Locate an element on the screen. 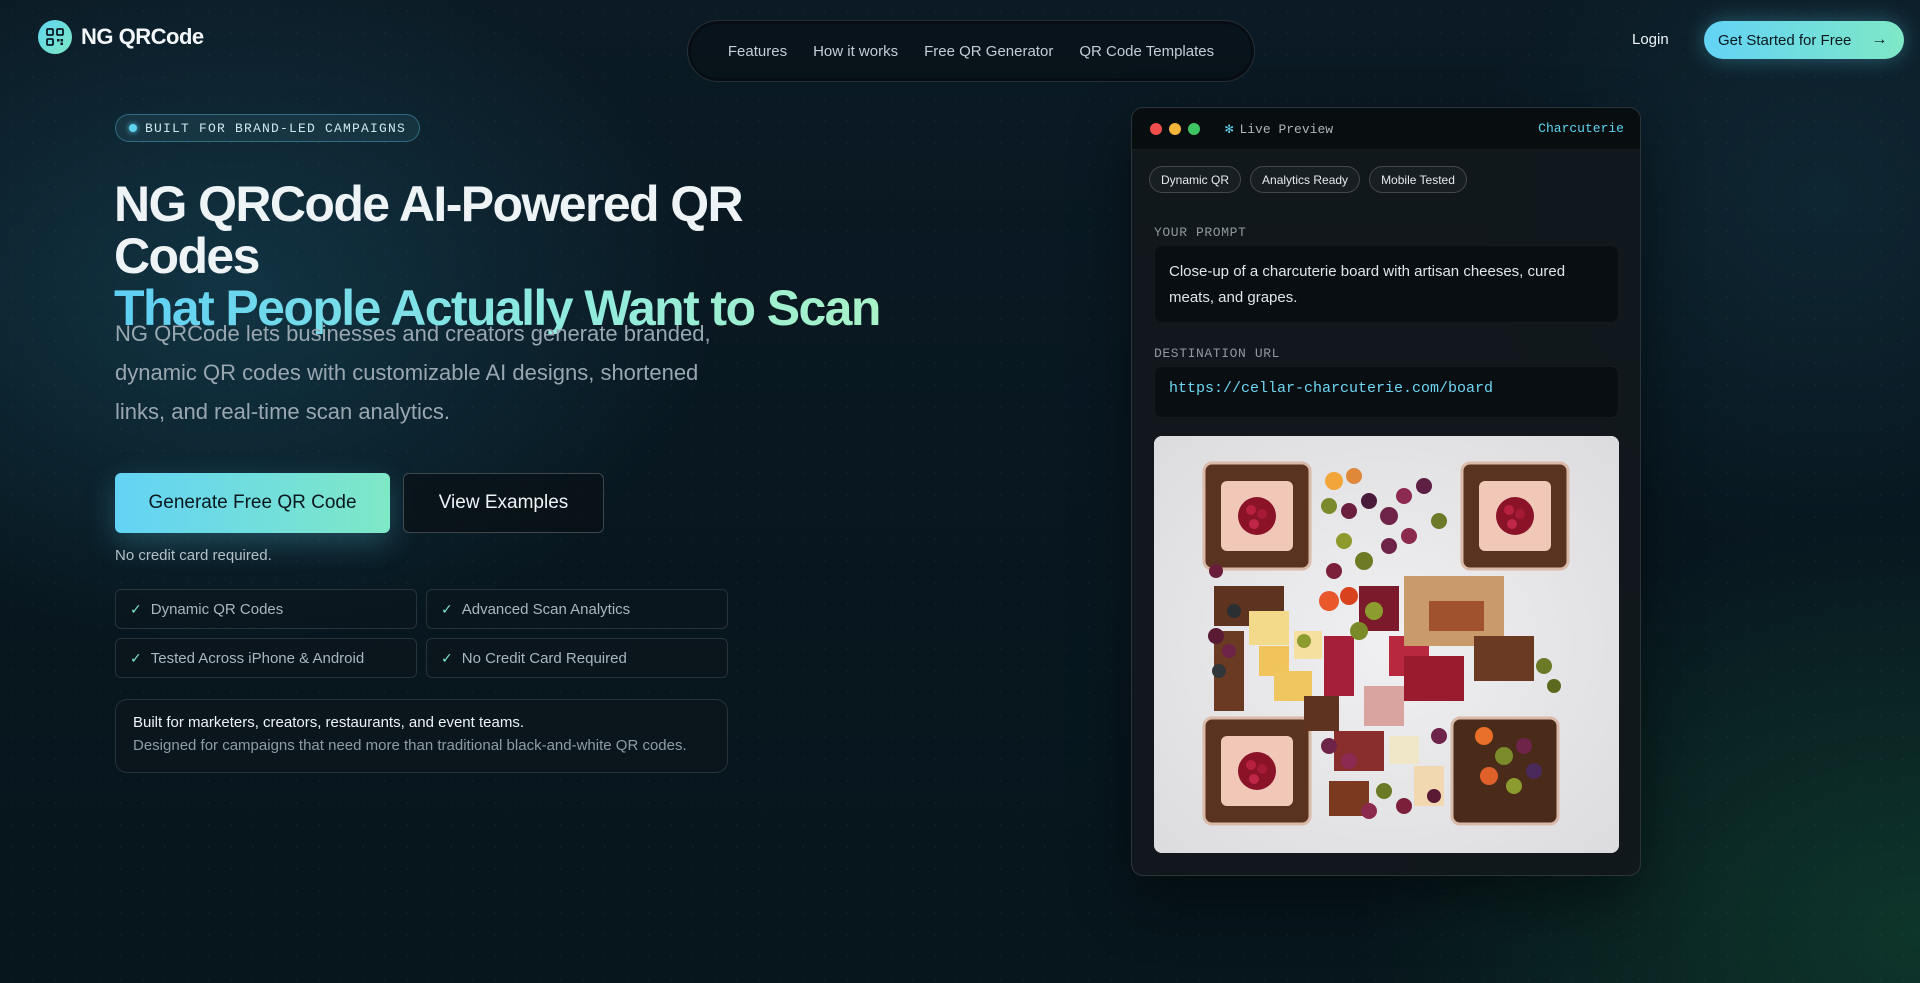 The width and height of the screenshot is (1920, 983). feature-label: Dynamic QR Codes is located at coordinates (217, 609).